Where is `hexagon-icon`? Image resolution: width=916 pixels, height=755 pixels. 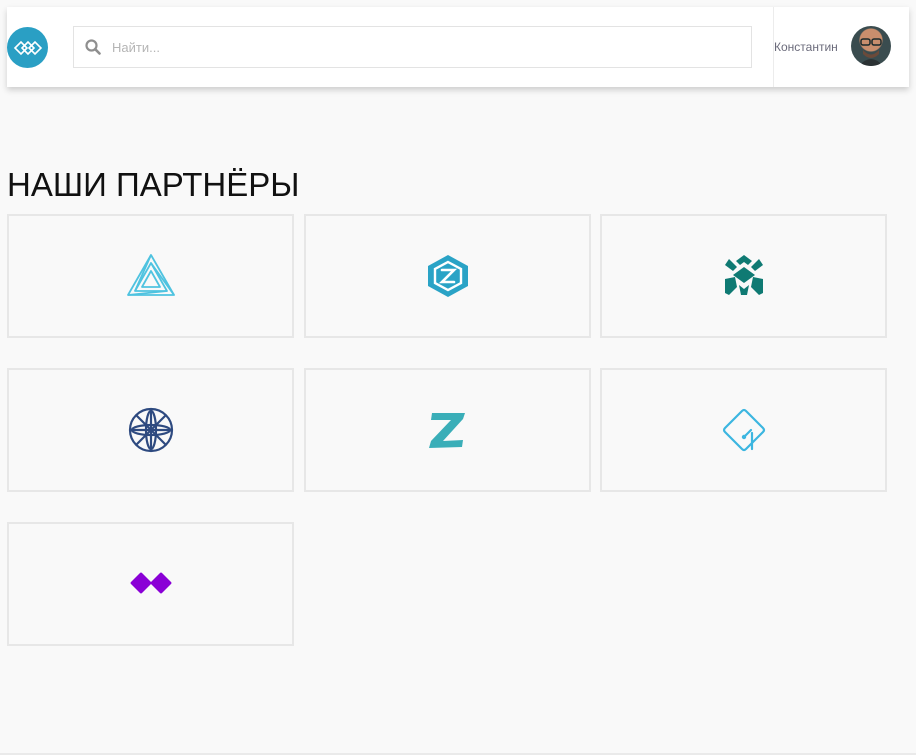
hexagon-icon is located at coordinates (447, 276).